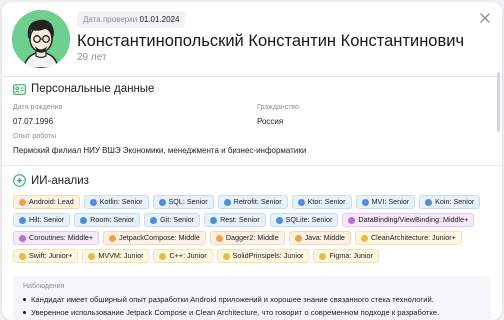 The height and width of the screenshot is (320, 504). I want to click on skill-label: MVI: Senior, so click(390, 201).